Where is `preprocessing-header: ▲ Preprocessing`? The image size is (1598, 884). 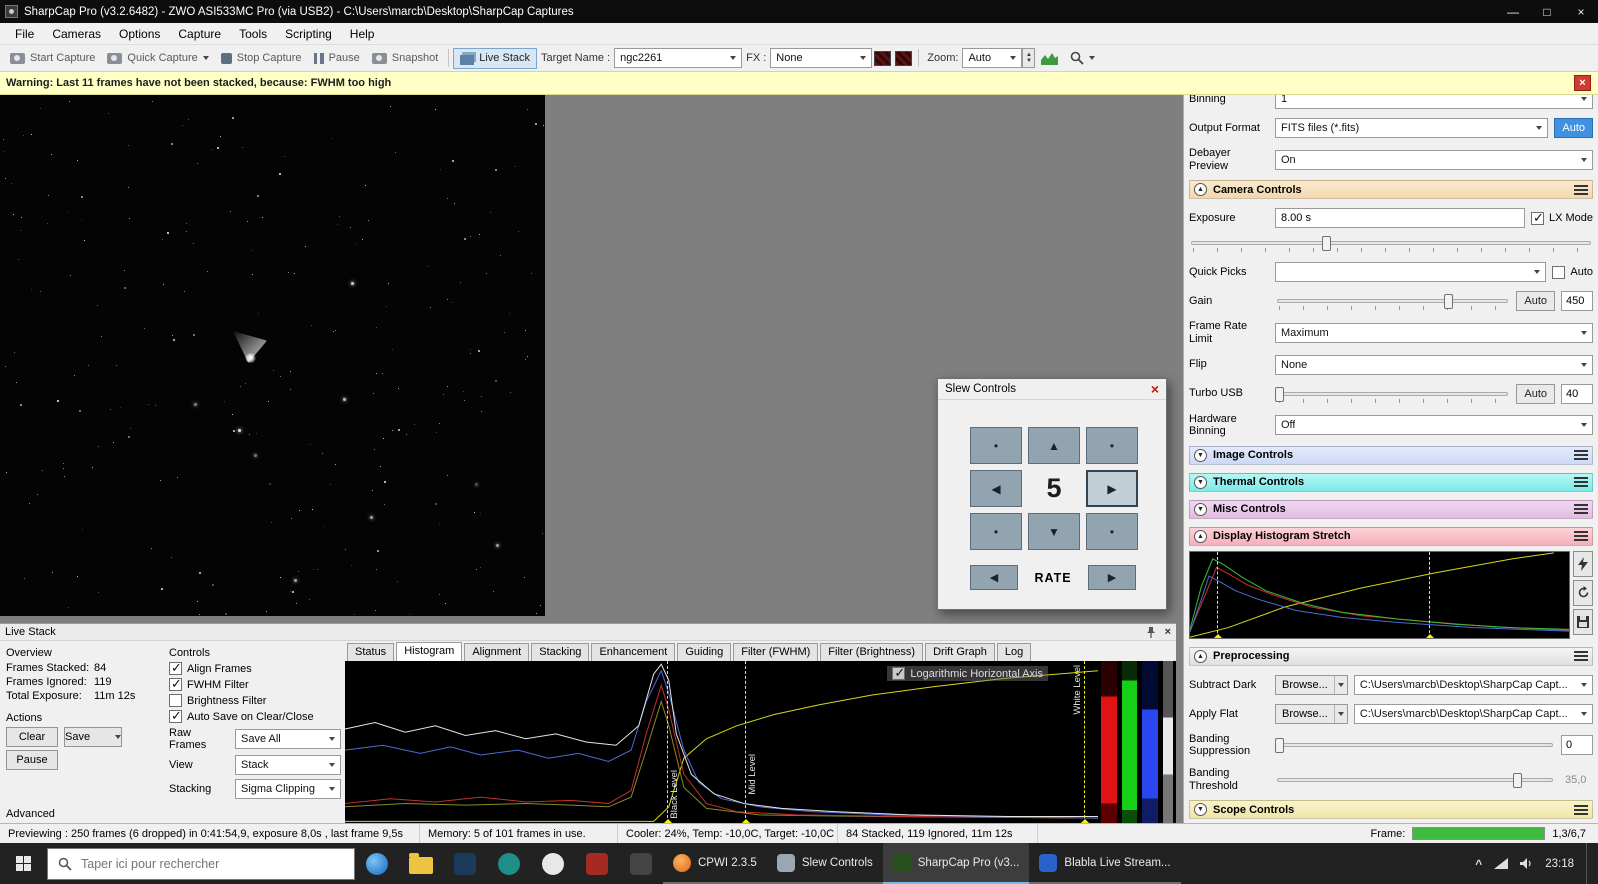 preprocessing-header: ▲ Preprocessing is located at coordinates (1391, 656).